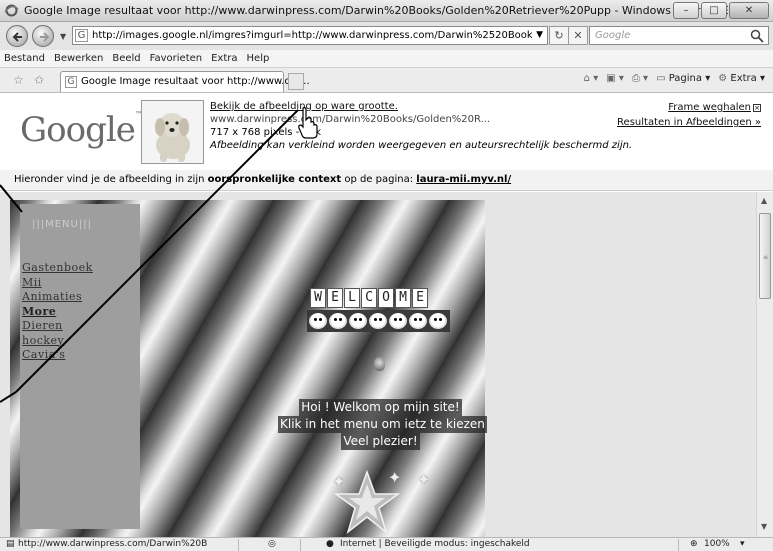  Describe the element at coordinates (25, 57) in the screenshot. I see `menu-item-bestand: Bestand` at that location.